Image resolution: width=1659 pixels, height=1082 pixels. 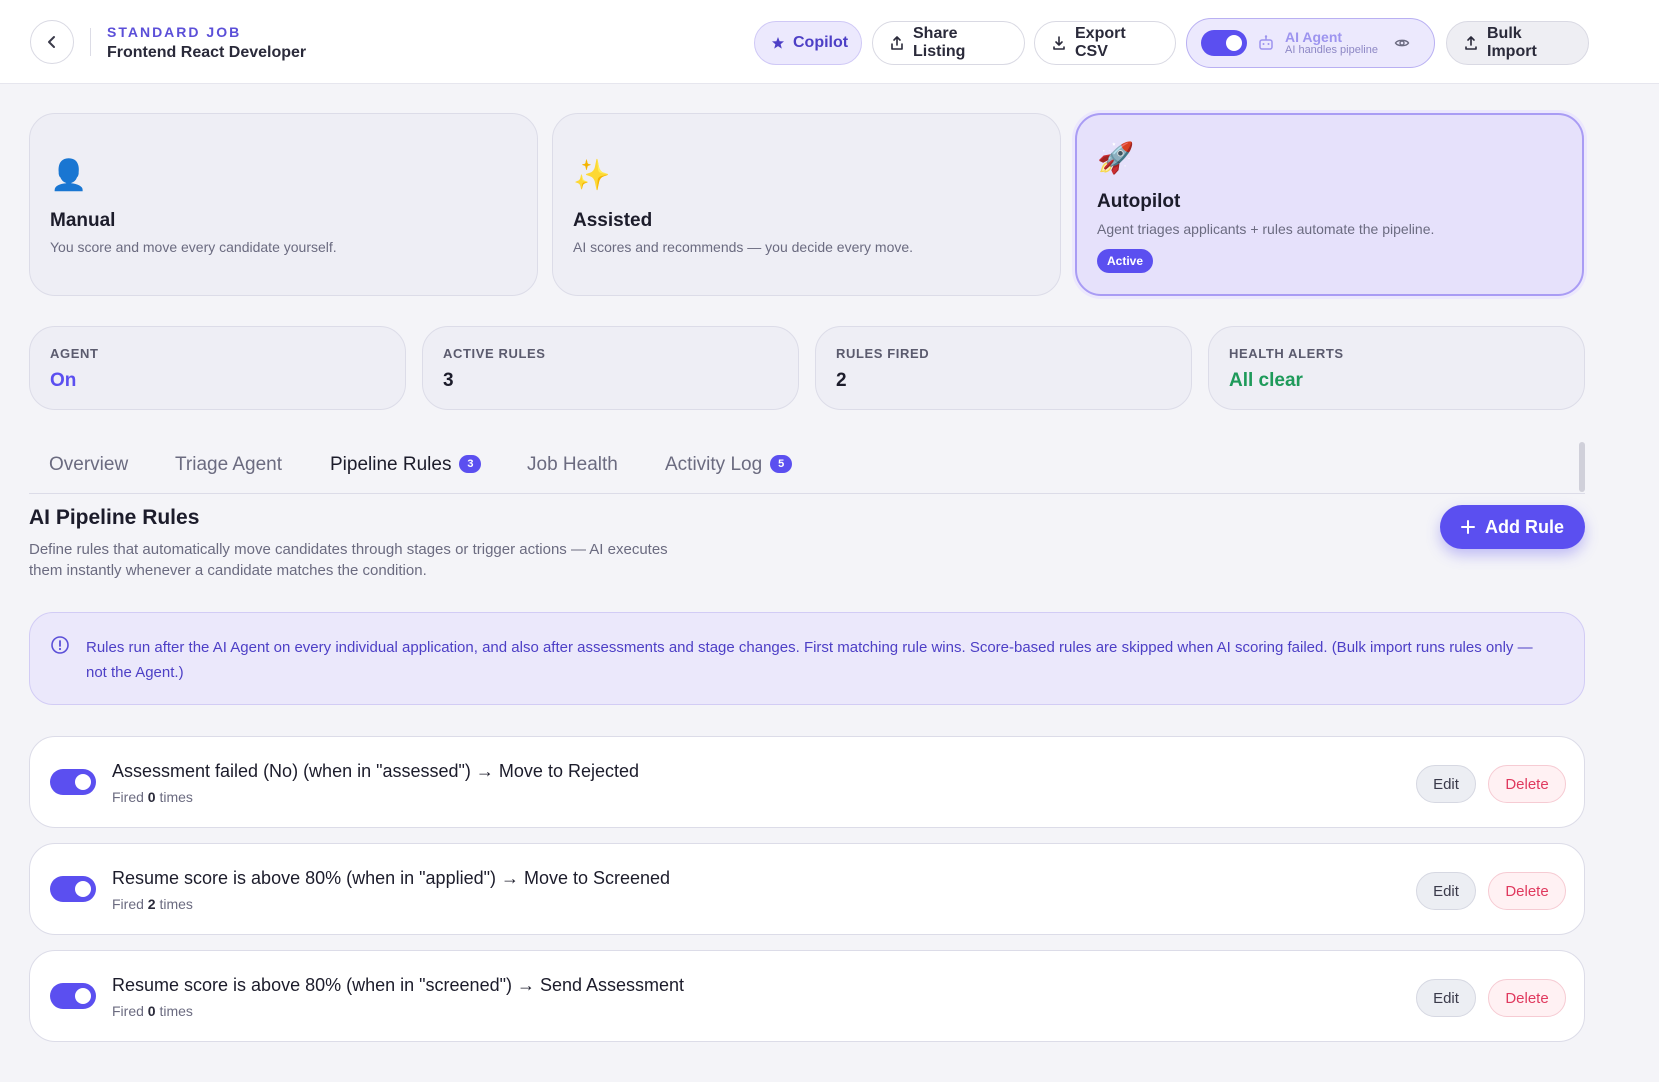 What do you see at coordinates (1116, 158) in the screenshot?
I see `rocket-icon: 🚀` at bounding box center [1116, 158].